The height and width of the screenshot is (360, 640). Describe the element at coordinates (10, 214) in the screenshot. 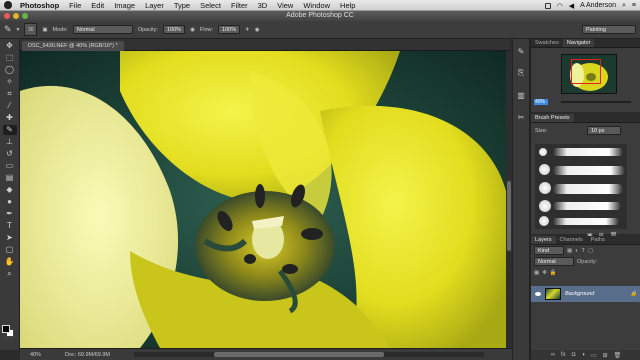

I see `pen-tool-icon: ✒` at that location.